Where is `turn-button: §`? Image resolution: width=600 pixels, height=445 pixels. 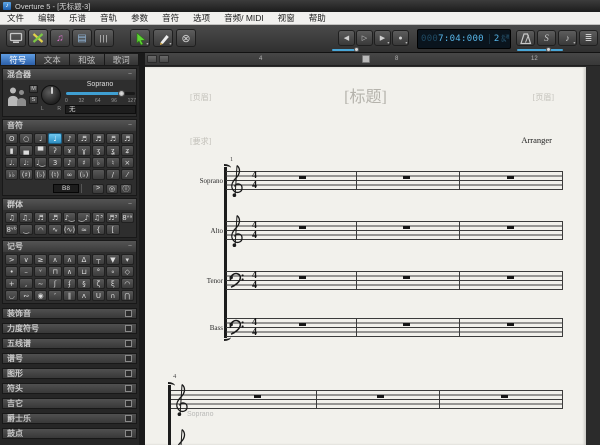 turn-button: § is located at coordinates (84, 283).